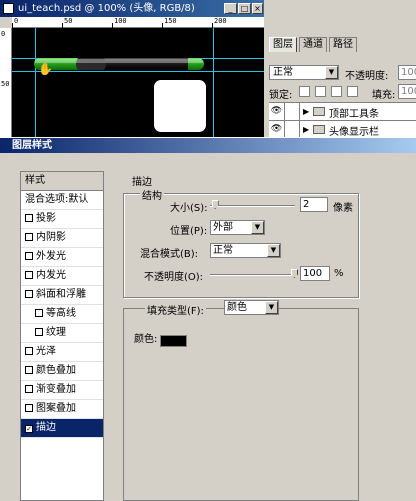 The height and width of the screenshot is (501, 416). What do you see at coordinates (57, 199) in the screenshot?
I see `style-item-label: 混合选项:默认` at bounding box center [57, 199].